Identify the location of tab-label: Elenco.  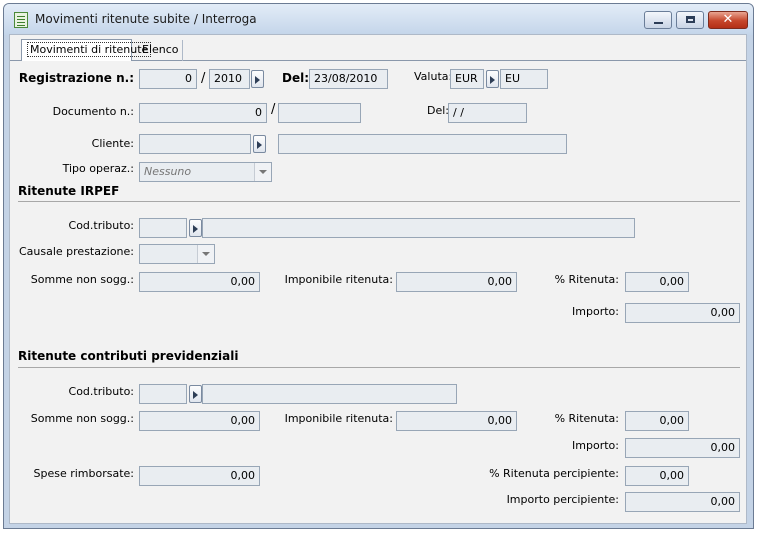
(160, 49).